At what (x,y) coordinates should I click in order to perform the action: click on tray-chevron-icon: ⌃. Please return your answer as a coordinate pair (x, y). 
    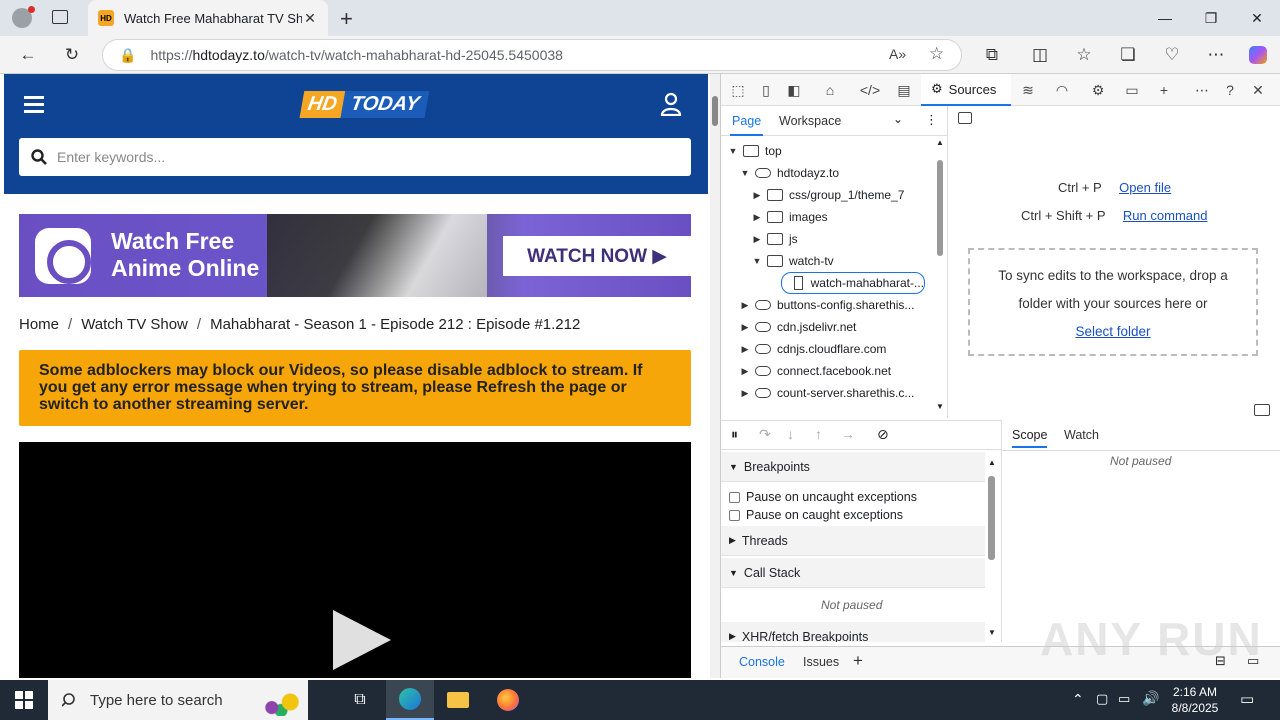
    Looking at the image, I should click on (1078, 699).